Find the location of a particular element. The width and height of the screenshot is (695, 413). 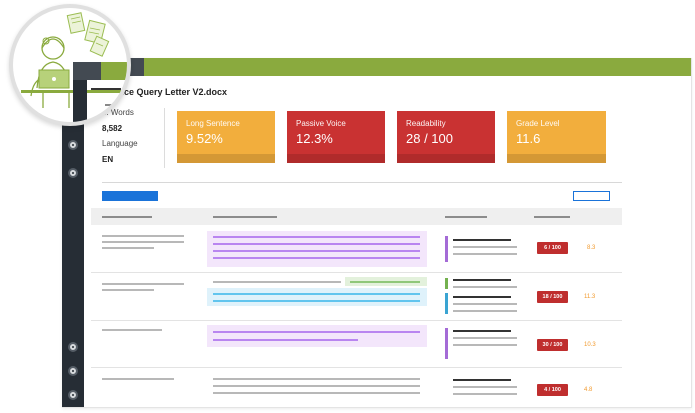

person-at-laptop-illustration is located at coordinates (74, 67).